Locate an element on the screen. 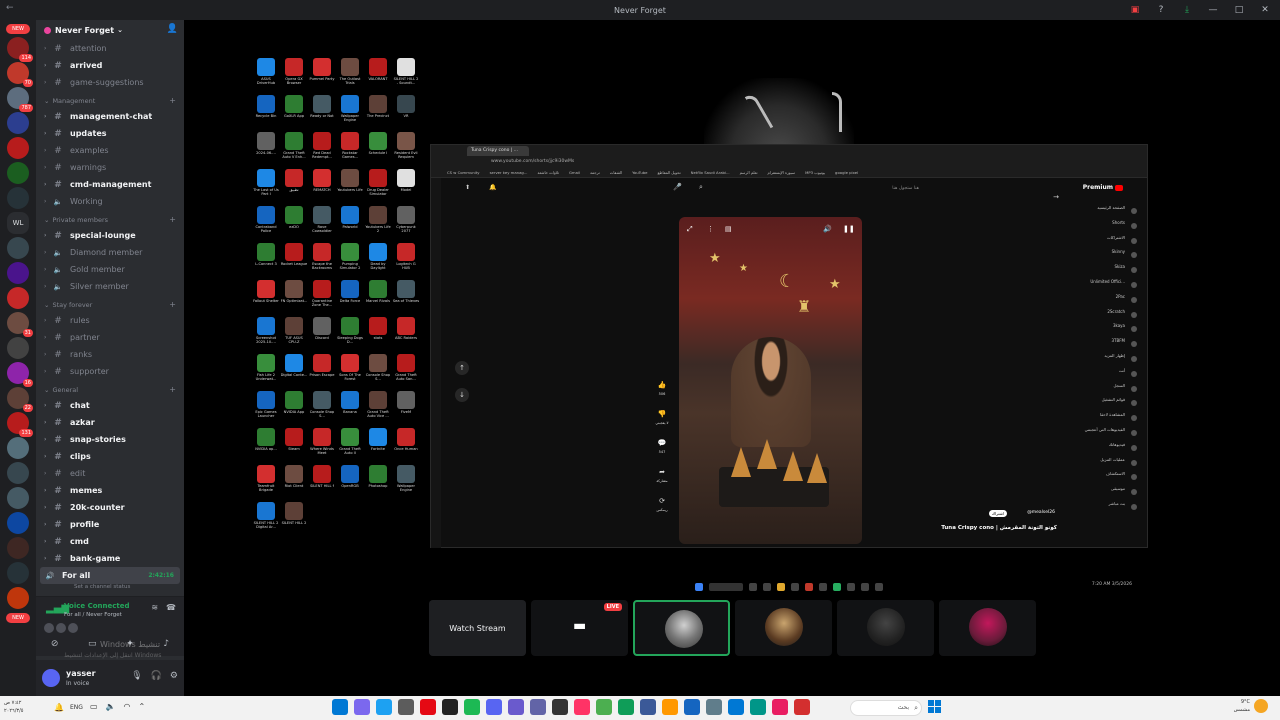 This screenshot has height=720, width=1280. channel-category: ⌄ Private members + is located at coordinates (110, 219).